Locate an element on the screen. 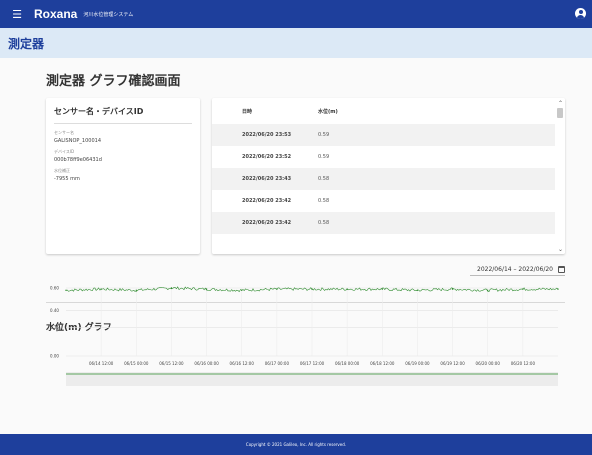 This screenshot has height=455, width=592. x-tick-label: 06/14 12:00 is located at coordinates (101, 363).